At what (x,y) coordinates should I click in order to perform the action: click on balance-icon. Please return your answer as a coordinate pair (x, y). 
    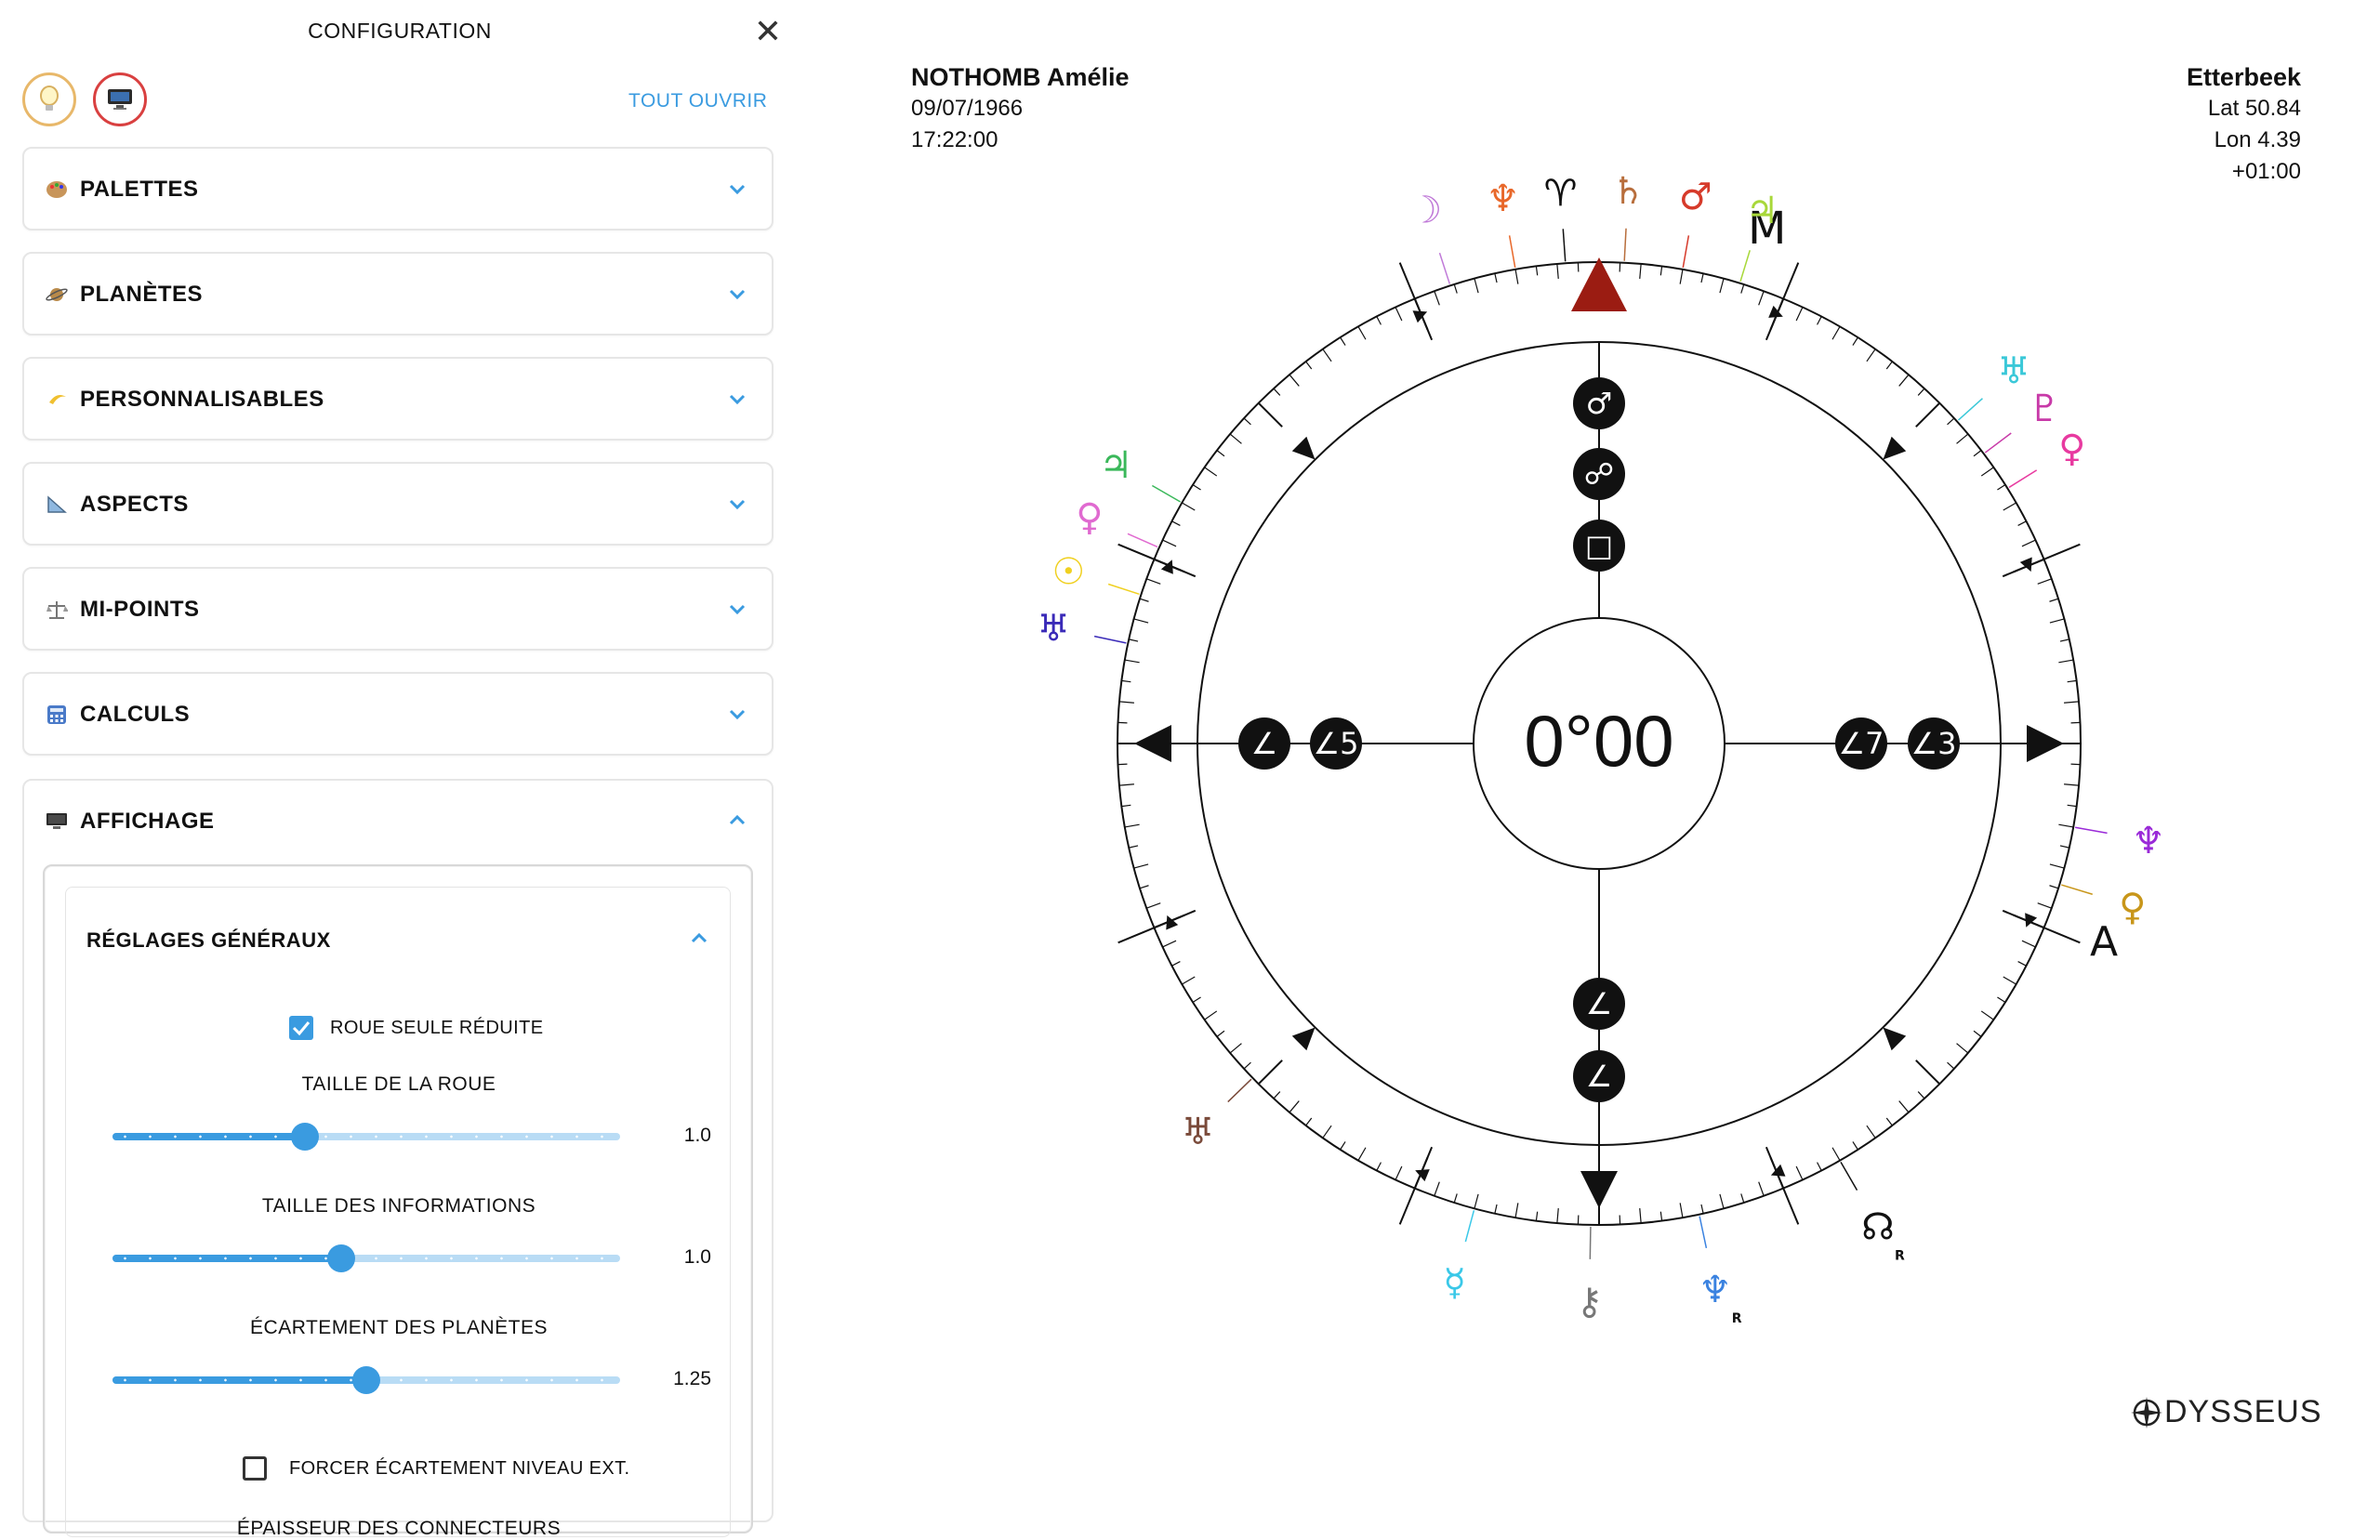
    Looking at the image, I should click on (57, 610).